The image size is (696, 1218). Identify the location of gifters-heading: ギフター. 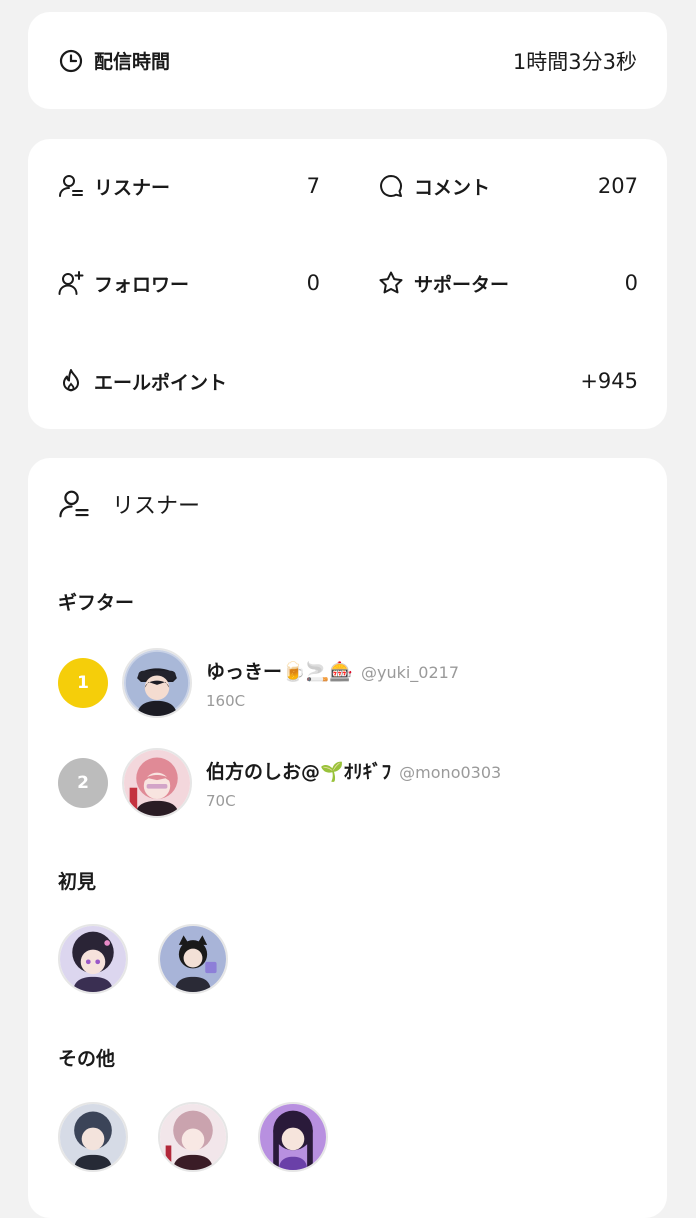
(96, 603).